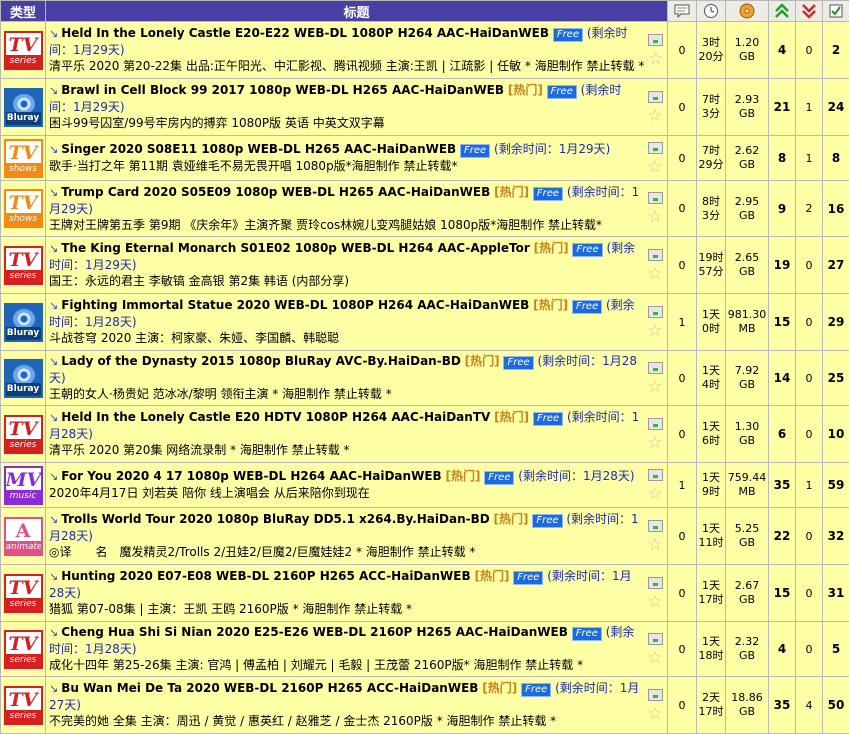 The width and height of the screenshot is (849, 734). Describe the element at coordinates (836, 649) in the screenshot. I see `completed-count: 5` at that location.